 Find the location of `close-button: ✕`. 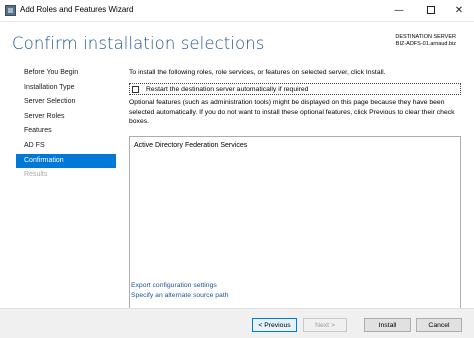

close-button: ✕ is located at coordinates (459, 10).